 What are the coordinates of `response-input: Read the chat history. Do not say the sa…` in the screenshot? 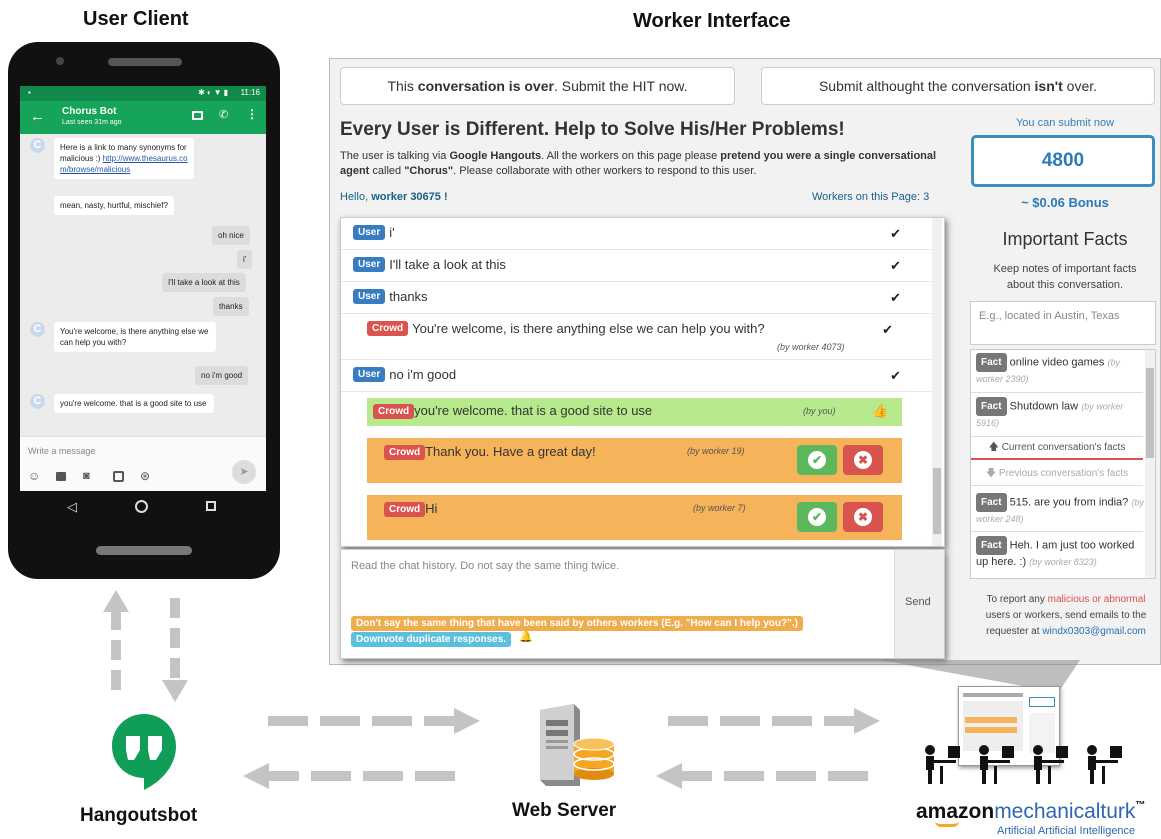 It's located at (485, 566).